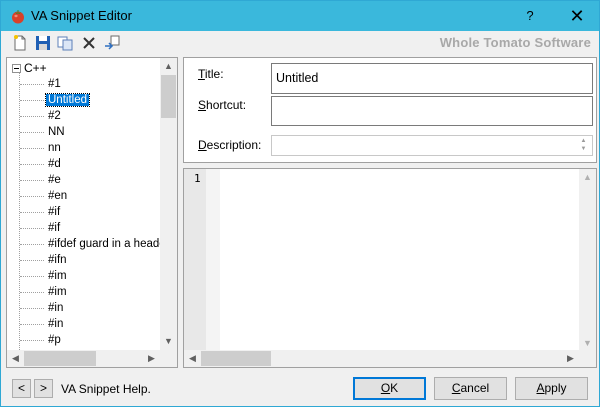 Image resolution: width=600 pixels, height=407 pixels. What do you see at coordinates (555, 388) in the screenshot?
I see `apply-label: pply` at bounding box center [555, 388].